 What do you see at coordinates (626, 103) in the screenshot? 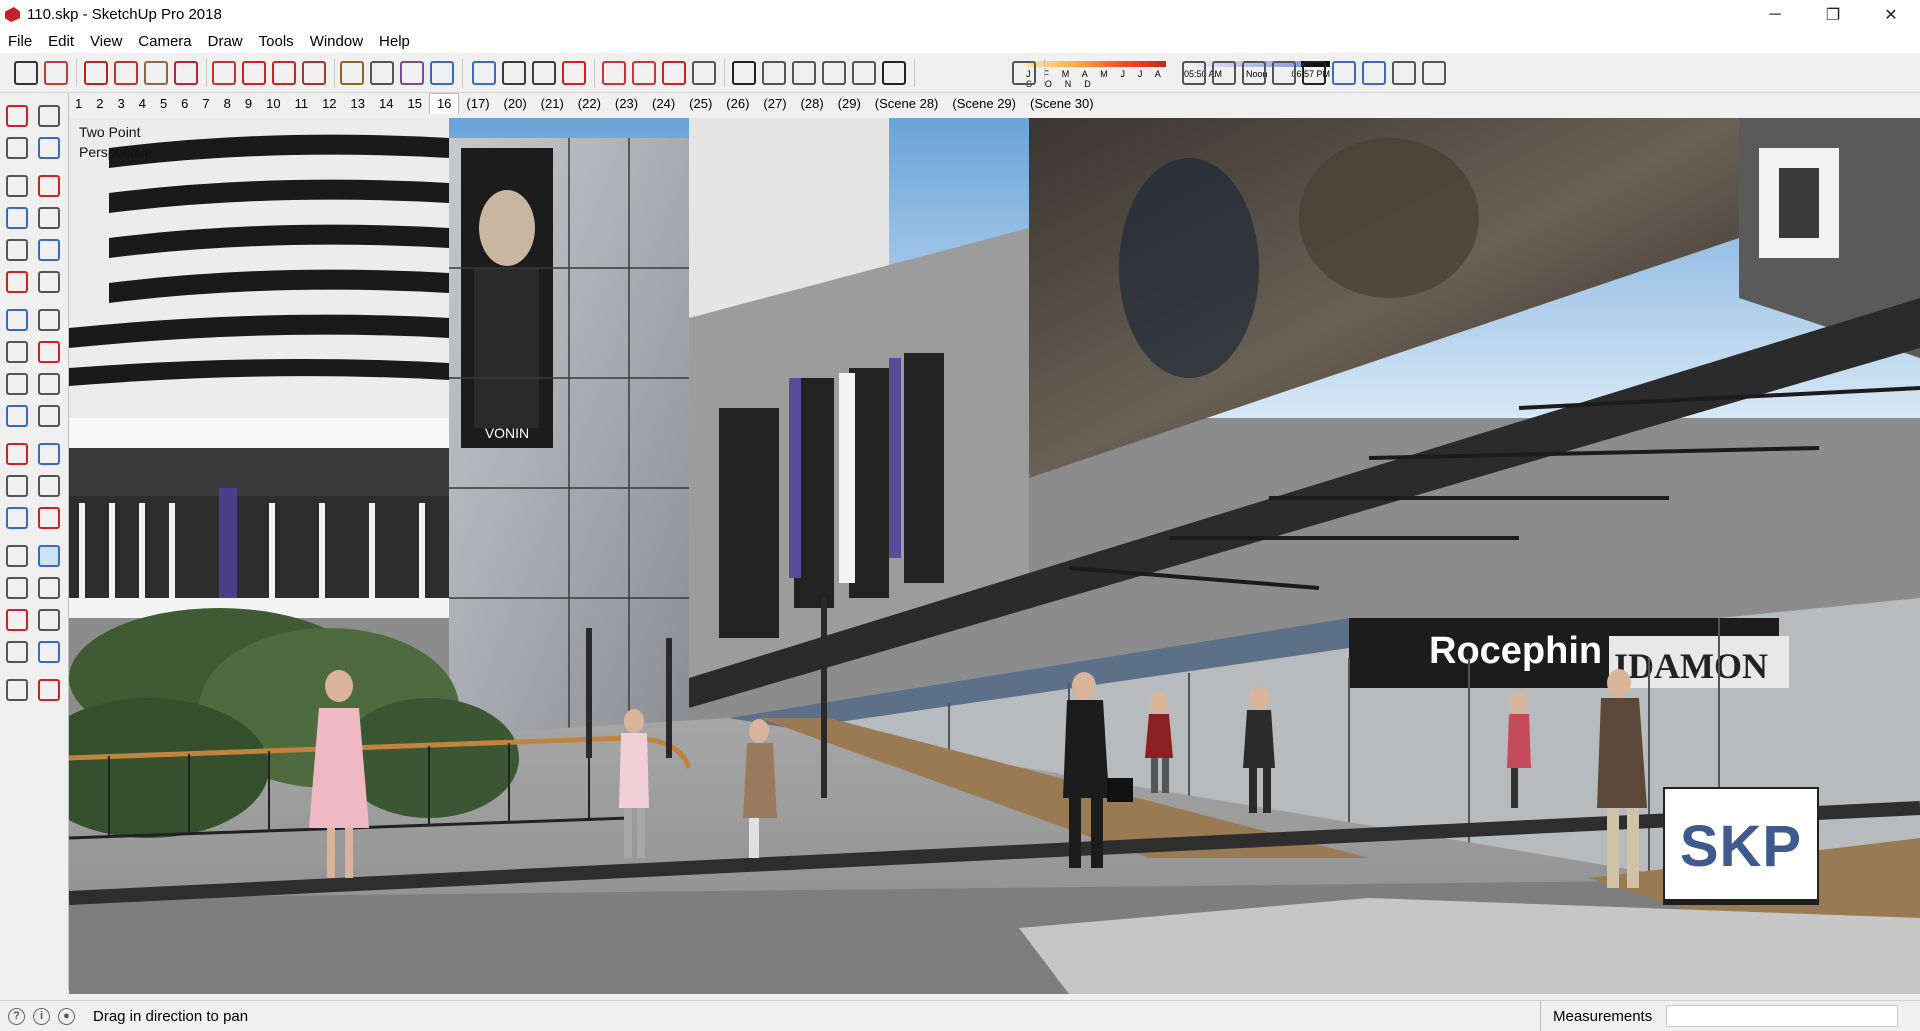
I see `scene-tab-20: (23)` at bounding box center [626, 103].